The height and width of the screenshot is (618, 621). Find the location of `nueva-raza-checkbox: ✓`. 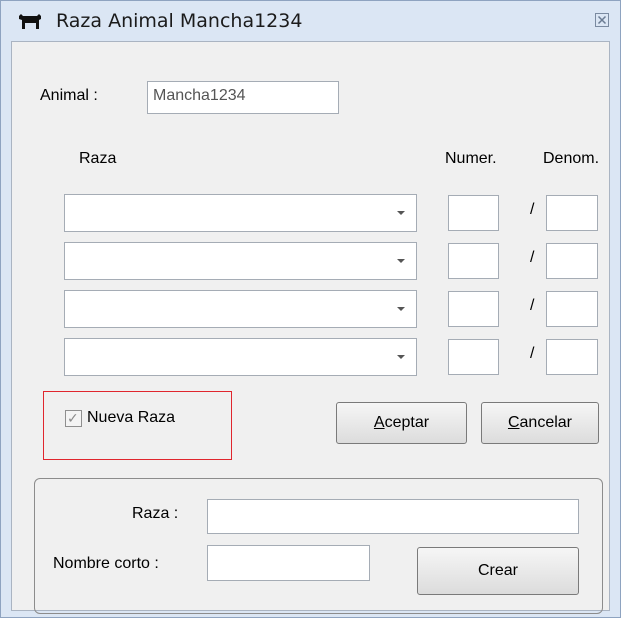

nueva-raza-checkbox: ✓ is located at coordinates (73, 418).